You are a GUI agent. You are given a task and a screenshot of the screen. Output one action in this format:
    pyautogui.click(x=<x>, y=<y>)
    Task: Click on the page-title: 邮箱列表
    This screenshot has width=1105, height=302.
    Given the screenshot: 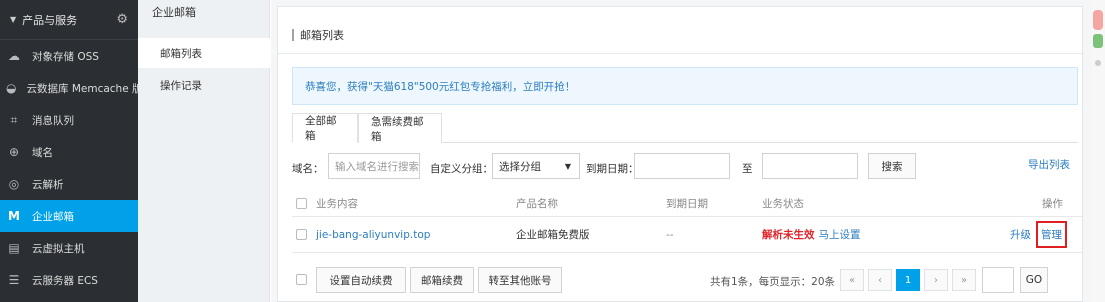 What is the action you would take?
    pyautogui.click(x=318, y=35)
    